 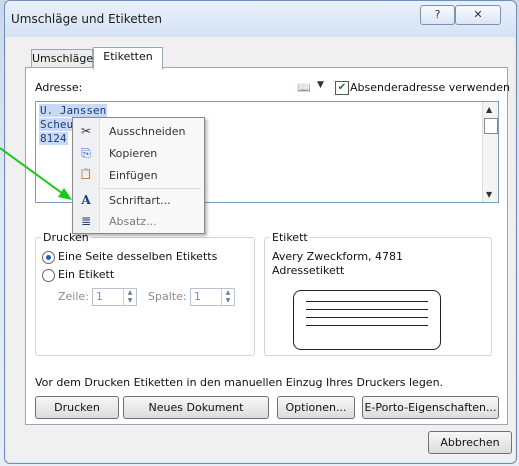 I want to click on arrow-shaft, so click(x=33, y=172).